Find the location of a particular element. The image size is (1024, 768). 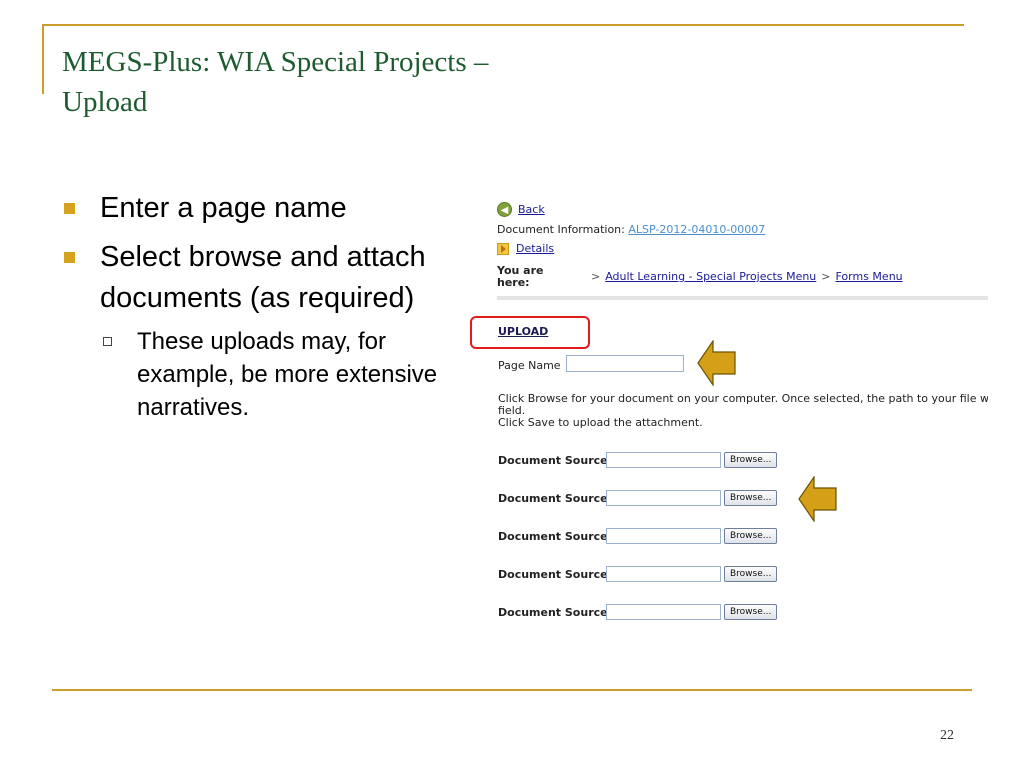

breadcrumb-forms-menu: Forms Menu is located at coordinates (869, 276).